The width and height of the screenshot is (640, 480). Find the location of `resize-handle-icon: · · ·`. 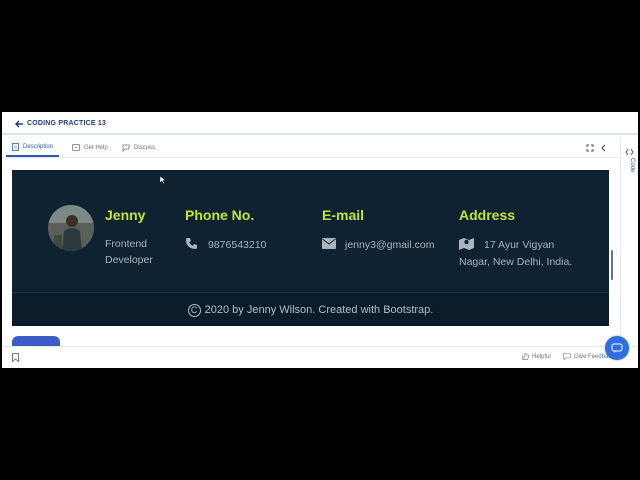

resize-handle-icon: · · · is located at coordinates (616, 251).